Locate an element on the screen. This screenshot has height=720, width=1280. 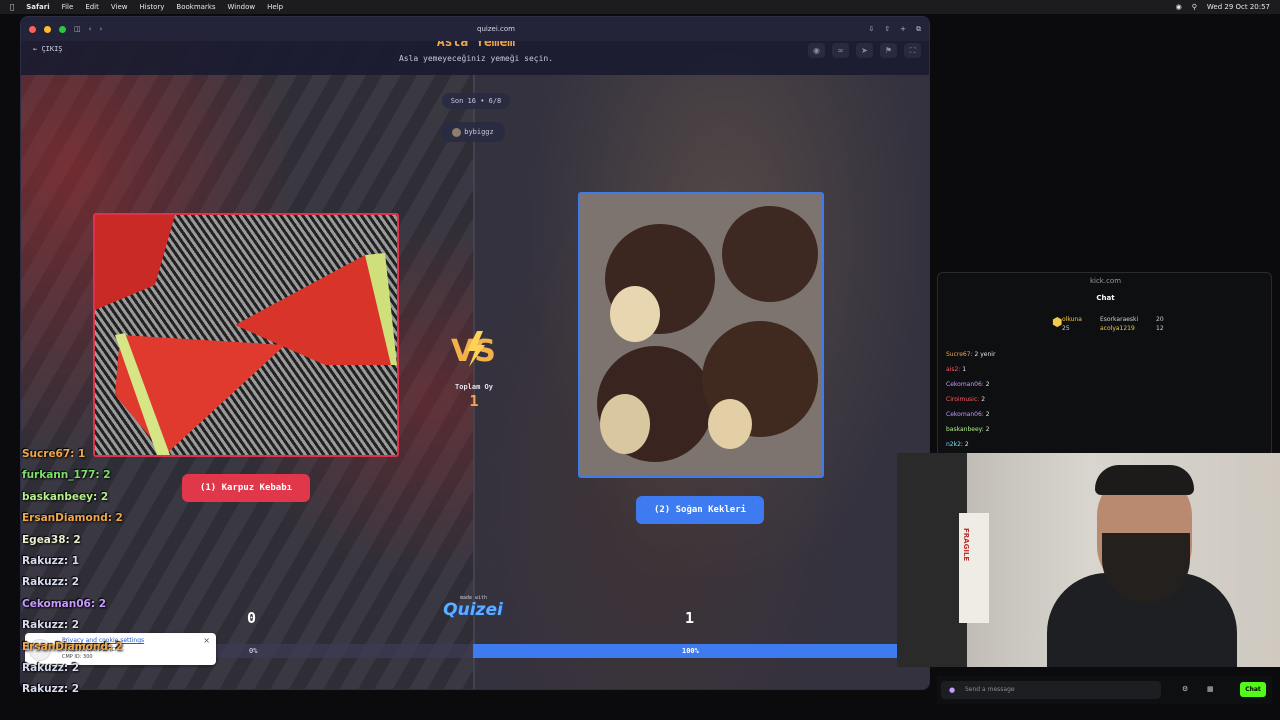
forward-icon: › is located at coordinates (100, 29).